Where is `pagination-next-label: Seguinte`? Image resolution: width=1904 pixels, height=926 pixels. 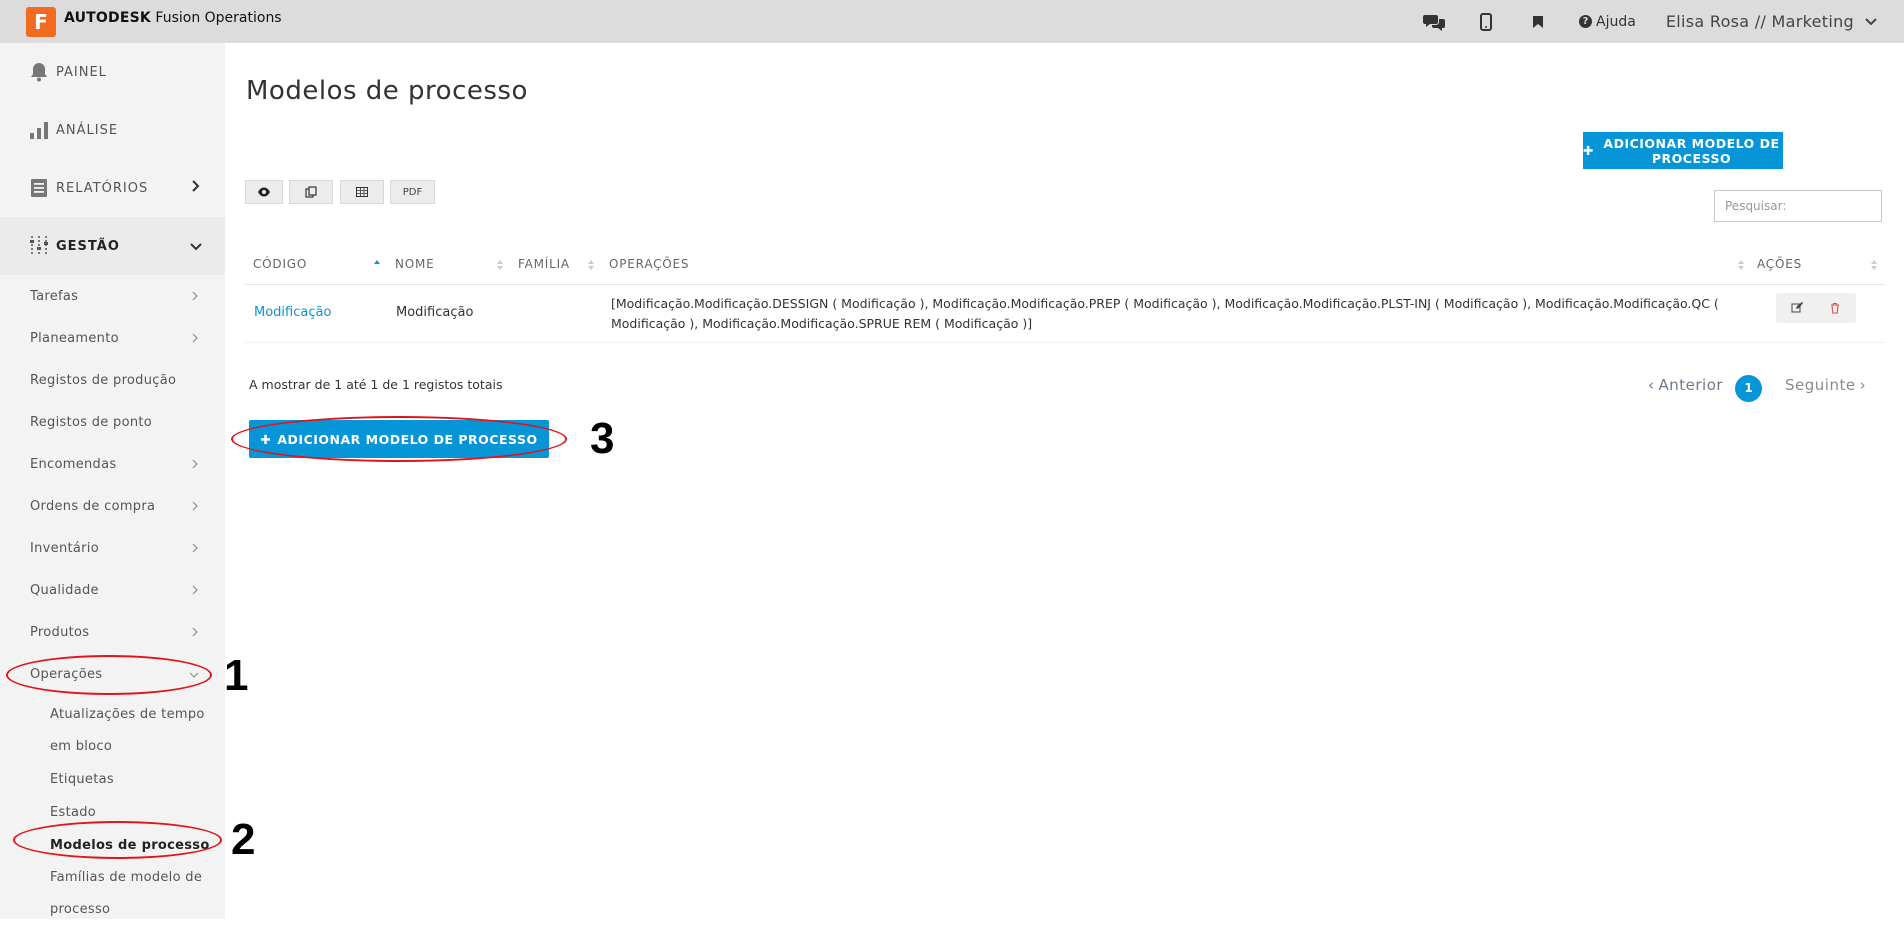
pagination-next-label: Seguinte is located at coordinates (1820, 385).